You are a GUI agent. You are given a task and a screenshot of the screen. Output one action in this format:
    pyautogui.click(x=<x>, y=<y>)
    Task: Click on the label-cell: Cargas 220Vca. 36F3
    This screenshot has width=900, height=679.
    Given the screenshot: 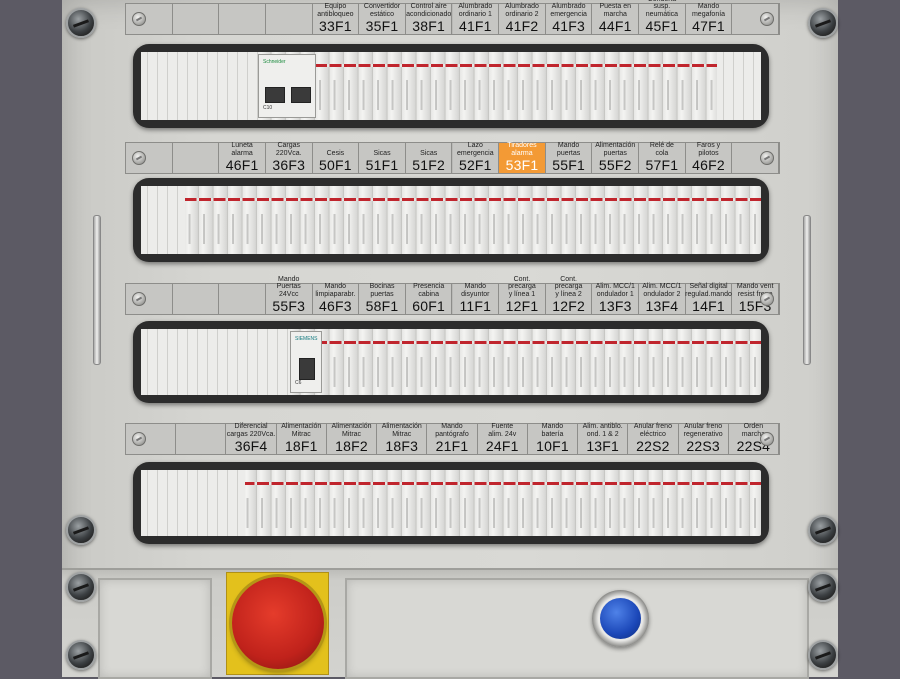 What is the action you would take?
    pyautogui.click(x=289, y=157)
    